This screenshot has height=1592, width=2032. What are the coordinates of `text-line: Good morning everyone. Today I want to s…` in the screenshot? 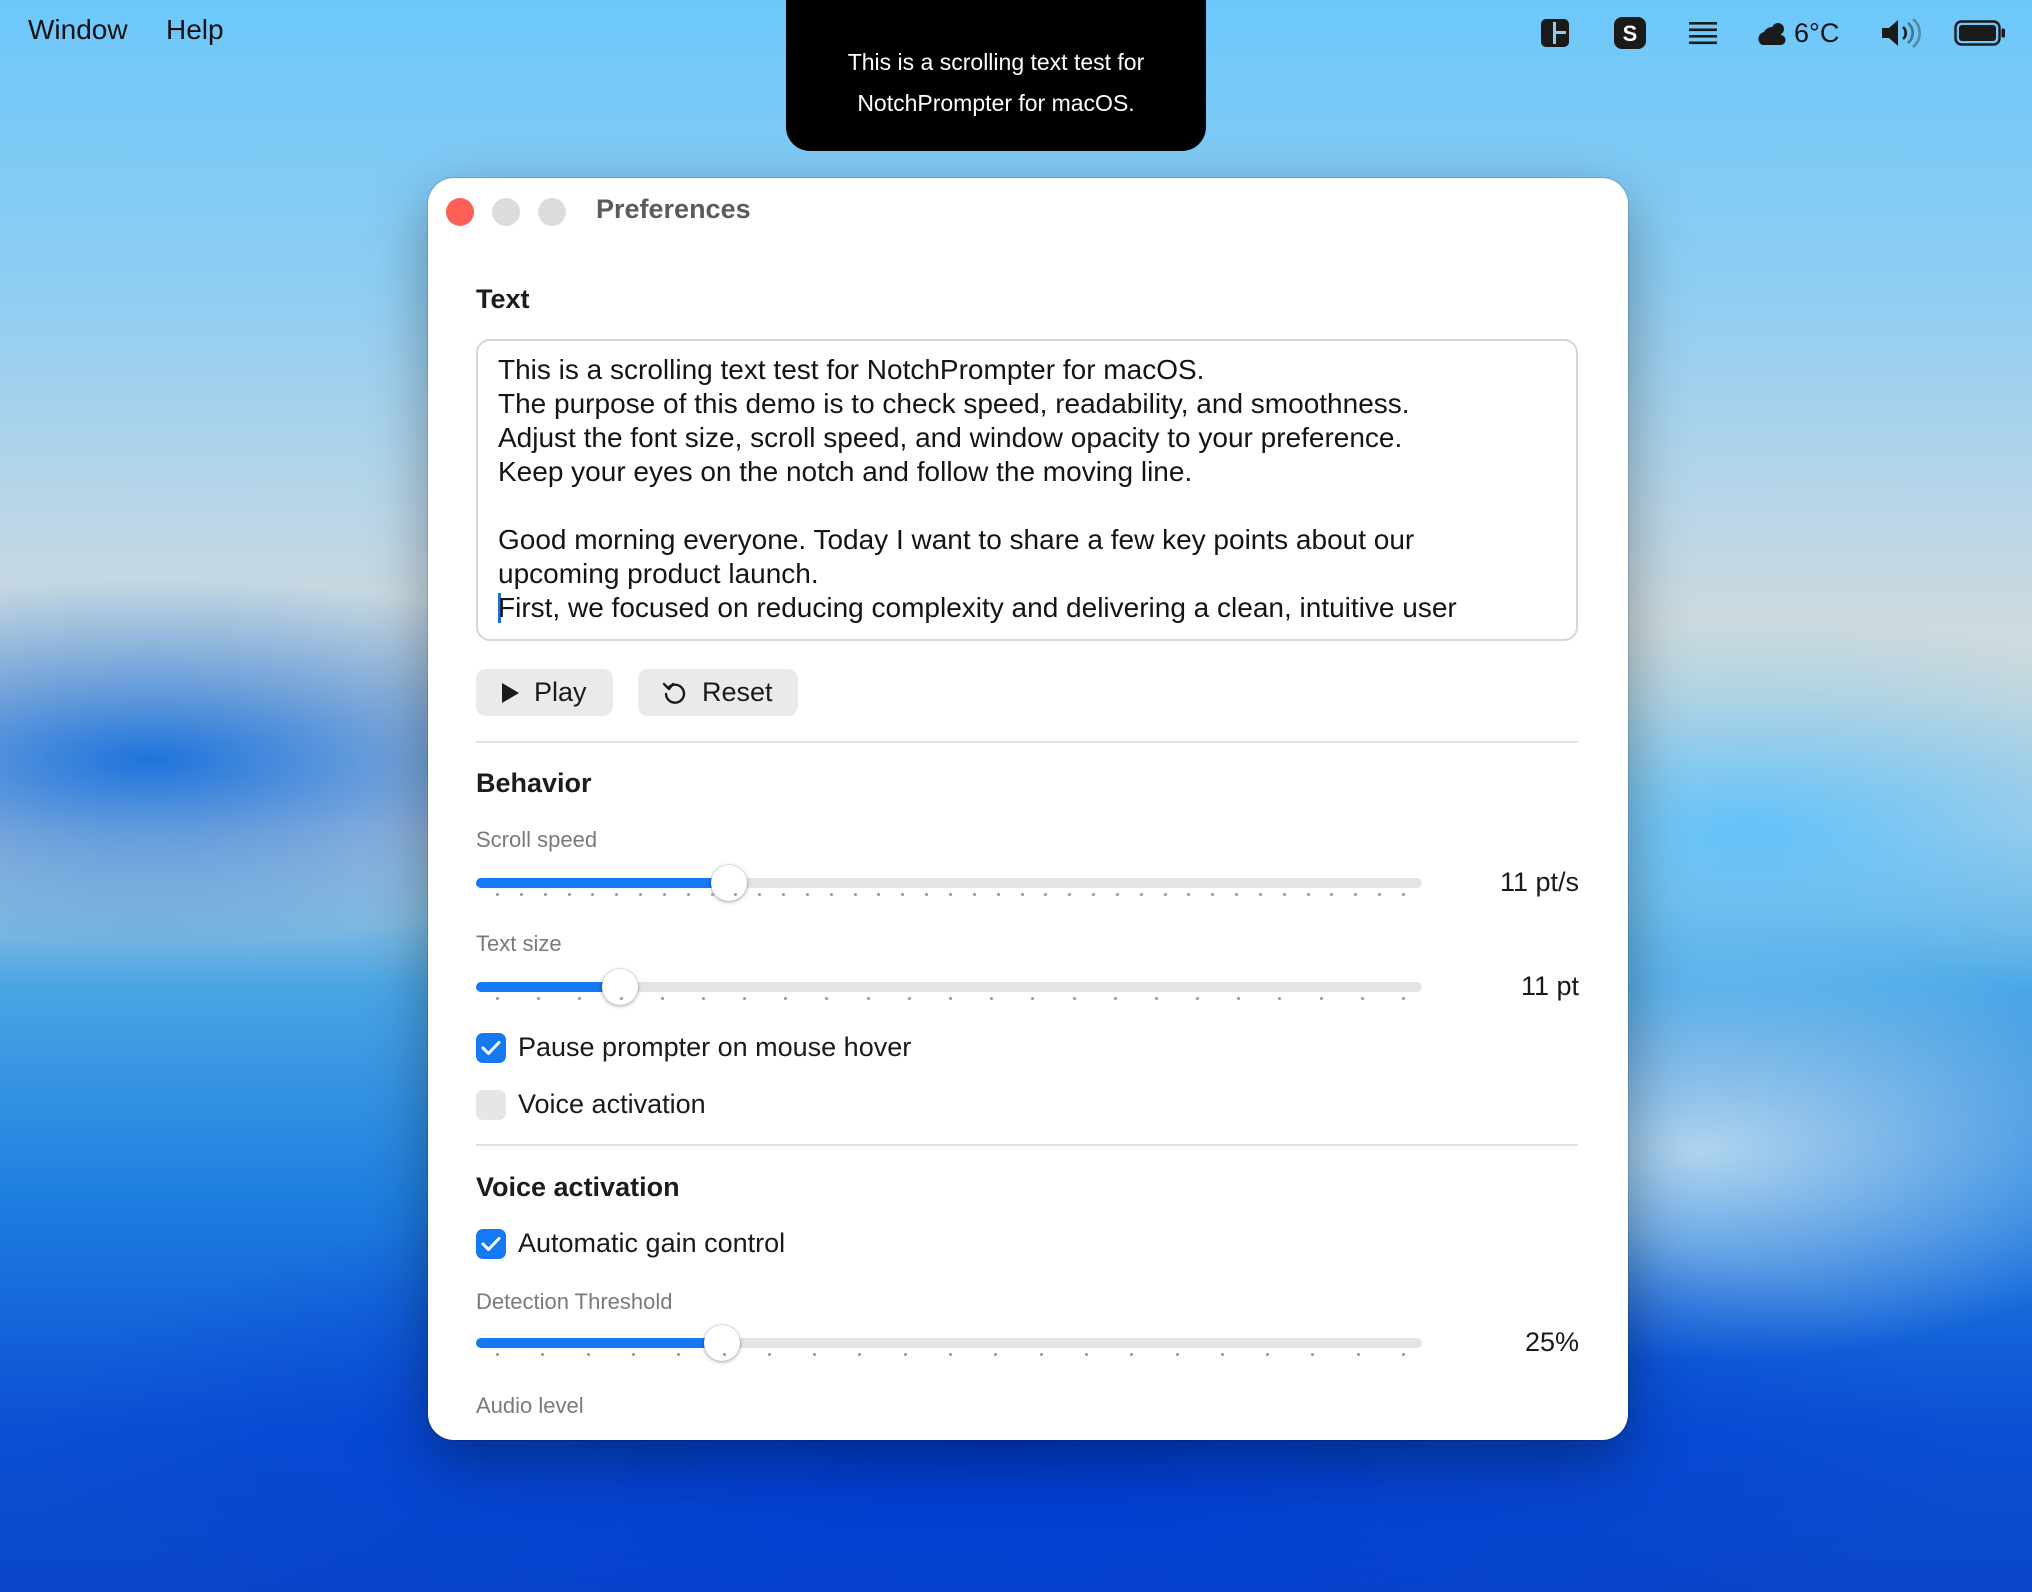 It's located at (956, 539).